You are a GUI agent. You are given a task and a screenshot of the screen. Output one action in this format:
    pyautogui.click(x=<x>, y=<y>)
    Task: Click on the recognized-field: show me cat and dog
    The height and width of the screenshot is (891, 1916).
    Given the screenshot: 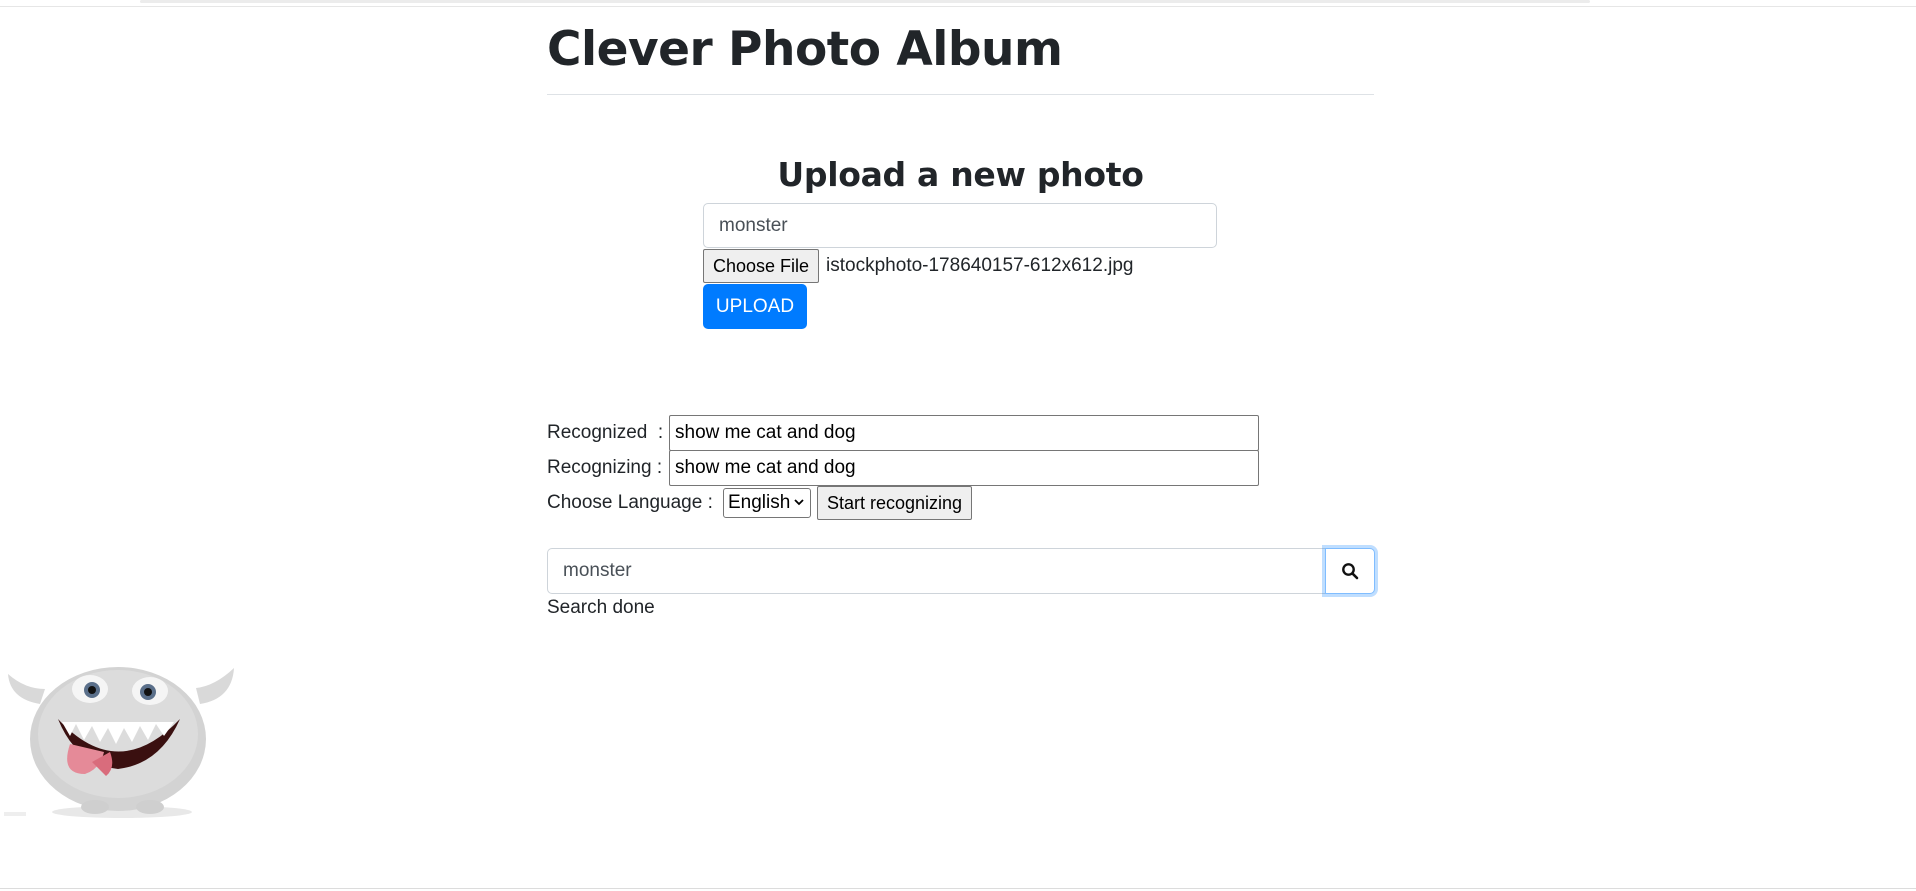 What is the action you would take?
    pyautogui.click(x=964, y=433)
    